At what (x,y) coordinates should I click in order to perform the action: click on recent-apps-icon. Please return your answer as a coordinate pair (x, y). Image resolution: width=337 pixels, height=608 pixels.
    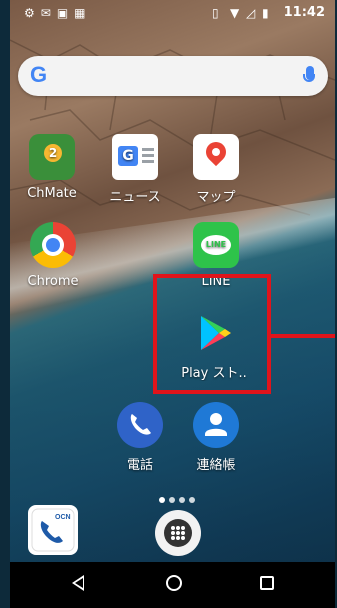
    Looking at the image, I should click on (267, 583).